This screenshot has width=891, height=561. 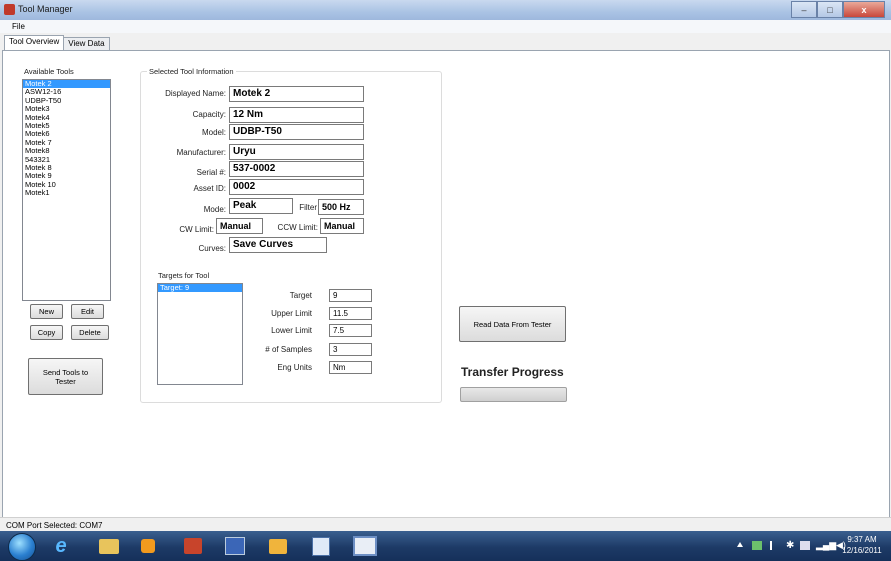 What do you see at coordinates (278, 546) in the screenshot?
I see `folder-icon` at bounding box center [278, 546].